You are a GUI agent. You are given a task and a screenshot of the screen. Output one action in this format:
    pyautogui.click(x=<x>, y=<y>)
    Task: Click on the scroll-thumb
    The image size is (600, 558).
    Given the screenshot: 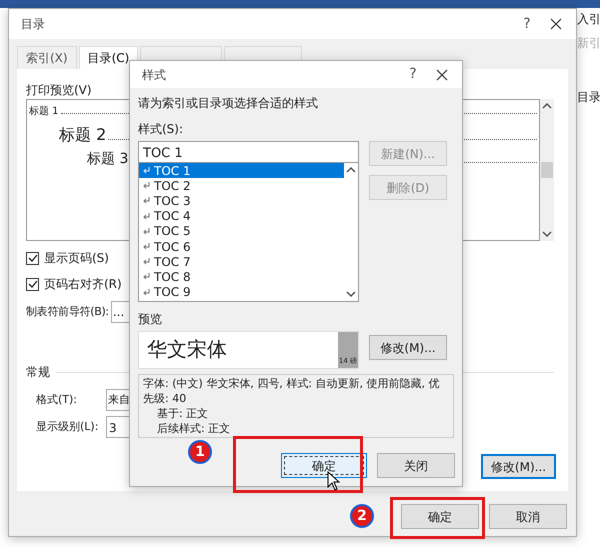 What is the action you would take?
    pyautogui.click(x=547, y=170)
    